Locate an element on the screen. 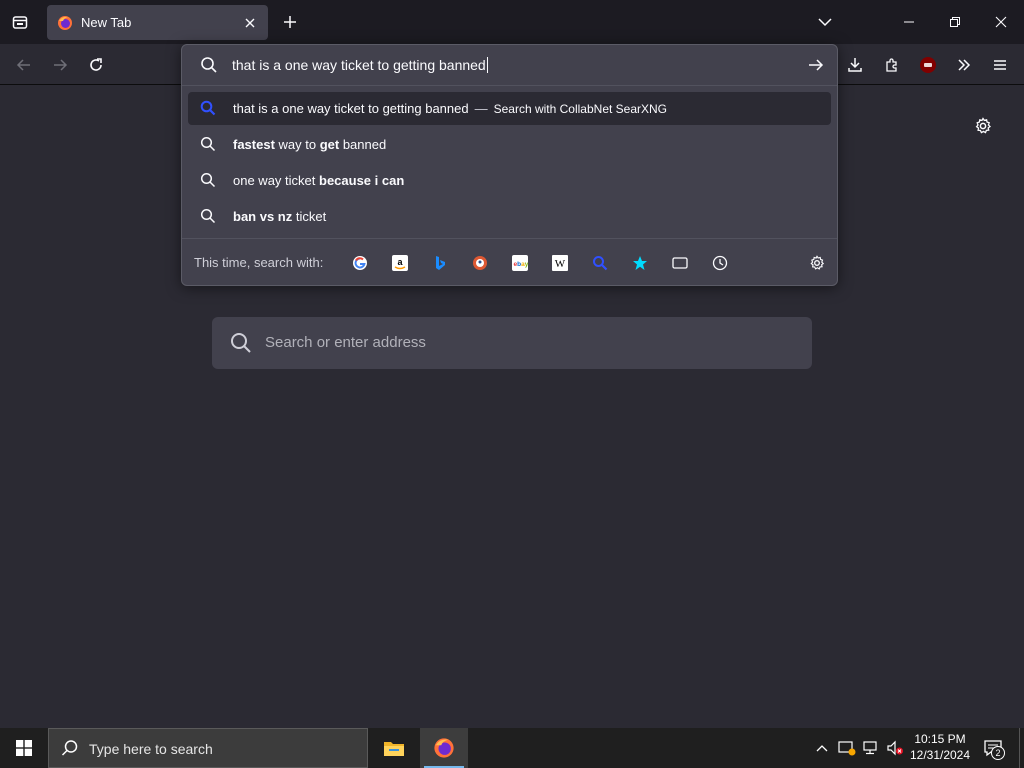  minimize-button is located at coordinates (909, 22).